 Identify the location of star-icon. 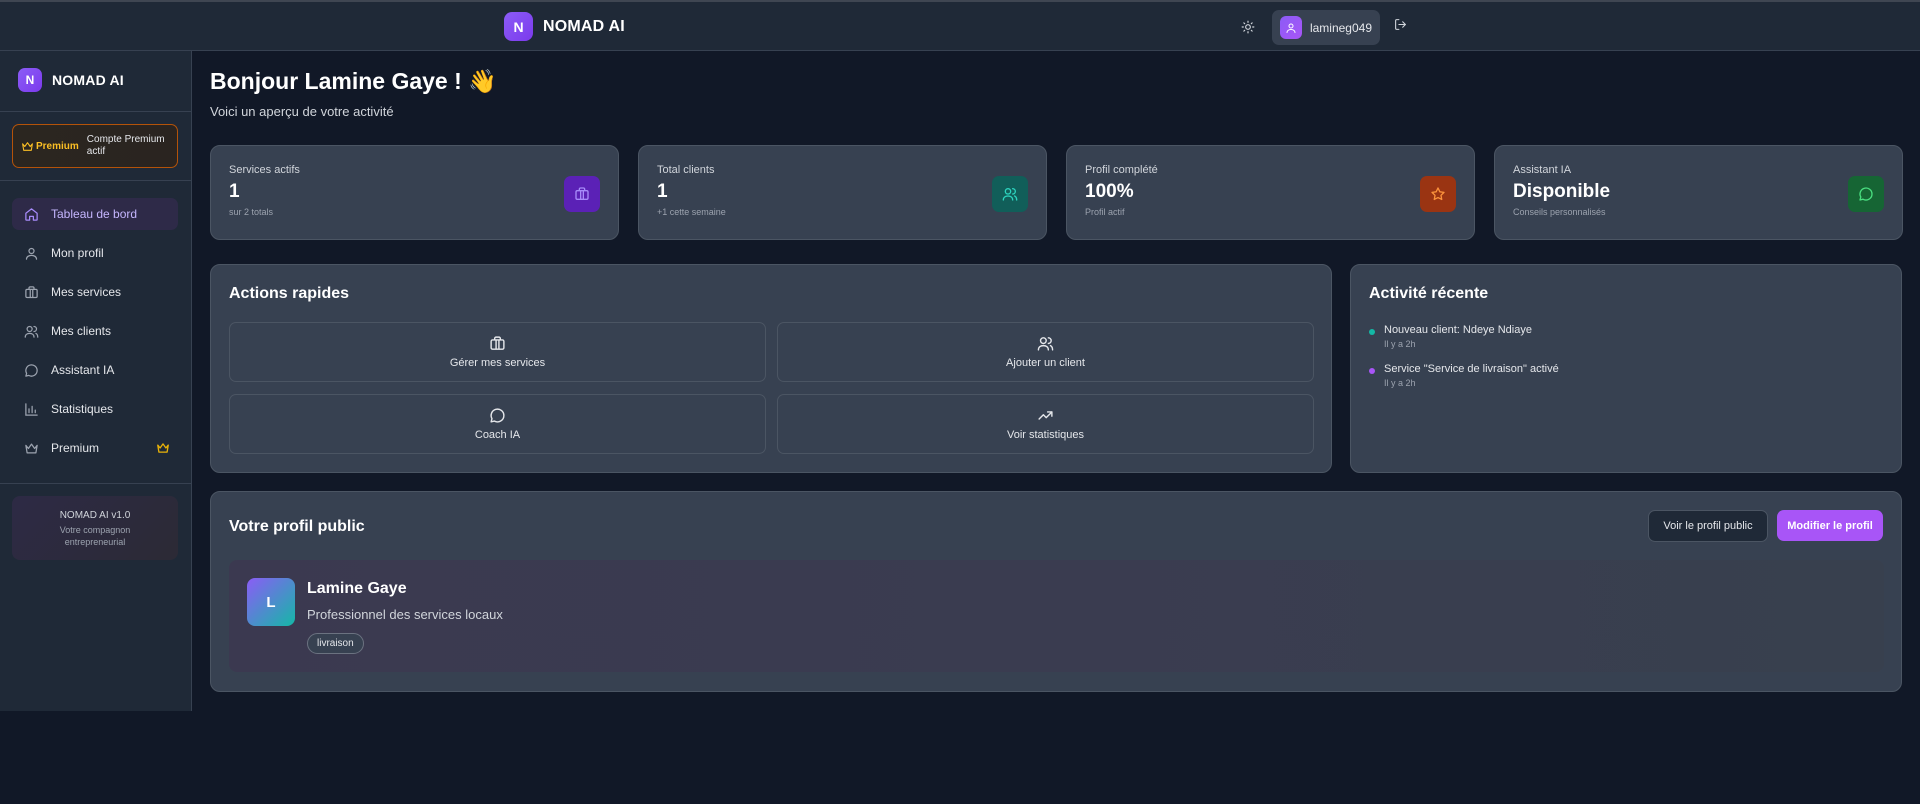
(1438, 194).